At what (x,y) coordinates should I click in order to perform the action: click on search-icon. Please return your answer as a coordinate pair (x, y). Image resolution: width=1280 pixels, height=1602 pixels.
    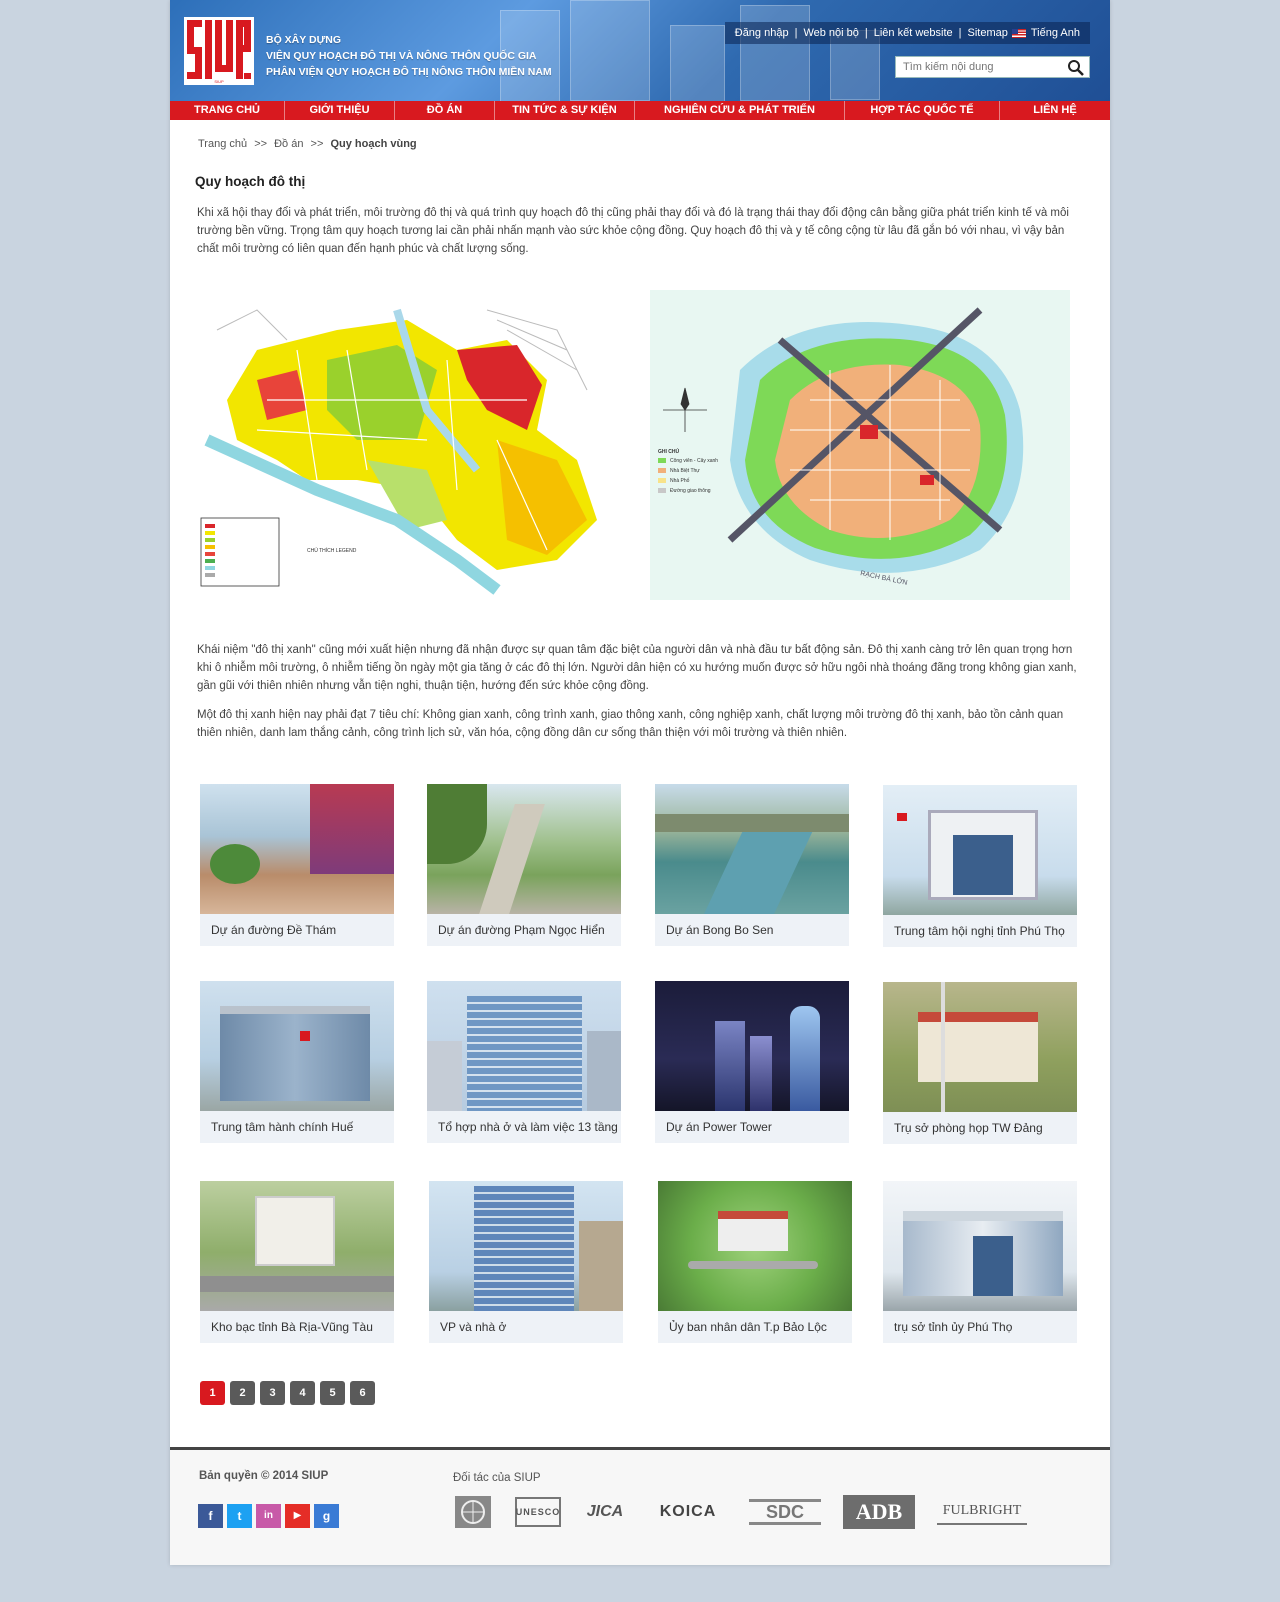
    Looking at the image, I should click on (1076, 68).